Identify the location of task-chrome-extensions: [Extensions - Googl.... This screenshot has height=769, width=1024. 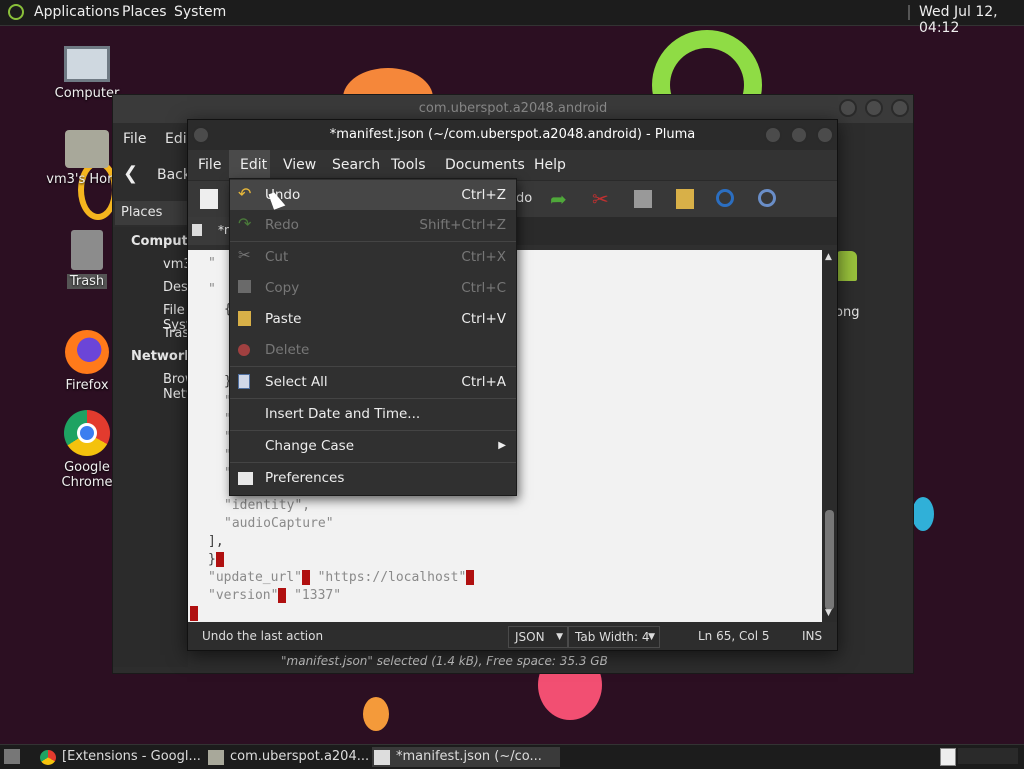
(130, 757).